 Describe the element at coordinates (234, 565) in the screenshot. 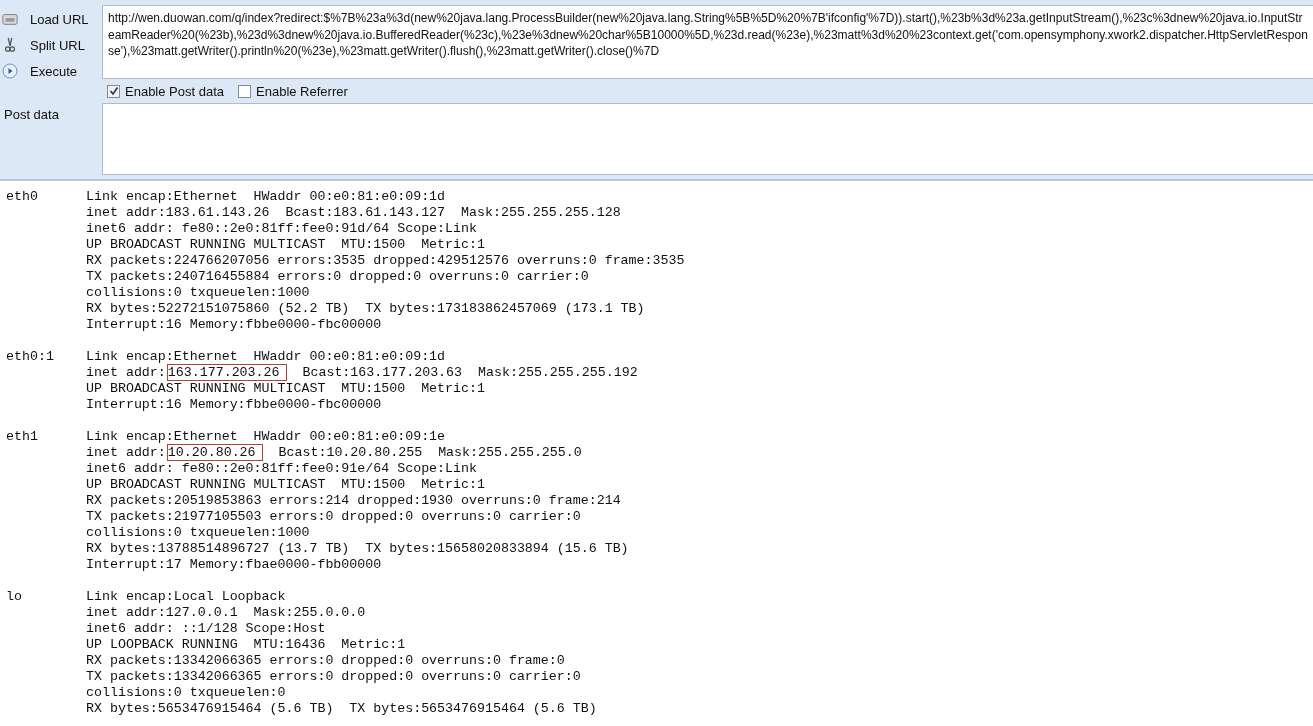

I see `output-line: Interrupt:17 Memory:fbae0000-fbb00000` at that location.